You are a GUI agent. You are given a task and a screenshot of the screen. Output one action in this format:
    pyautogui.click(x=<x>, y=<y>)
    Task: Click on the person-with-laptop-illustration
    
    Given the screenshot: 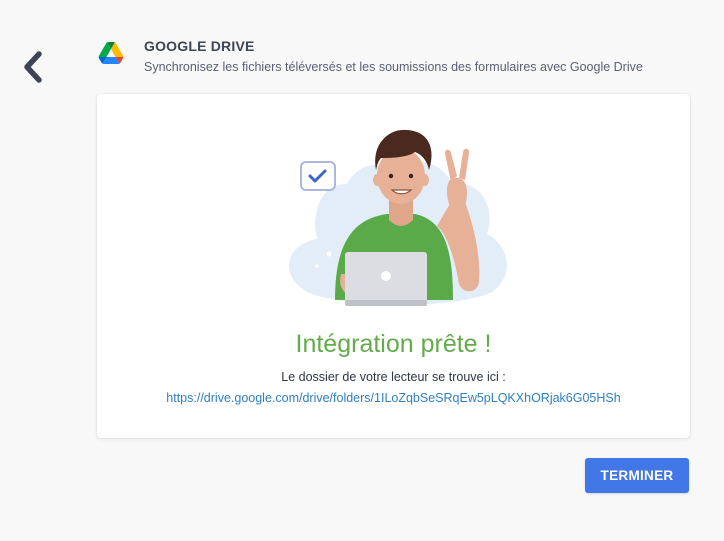 What is the action you would take?
    pyautogui.click(x=397, y=217)
    